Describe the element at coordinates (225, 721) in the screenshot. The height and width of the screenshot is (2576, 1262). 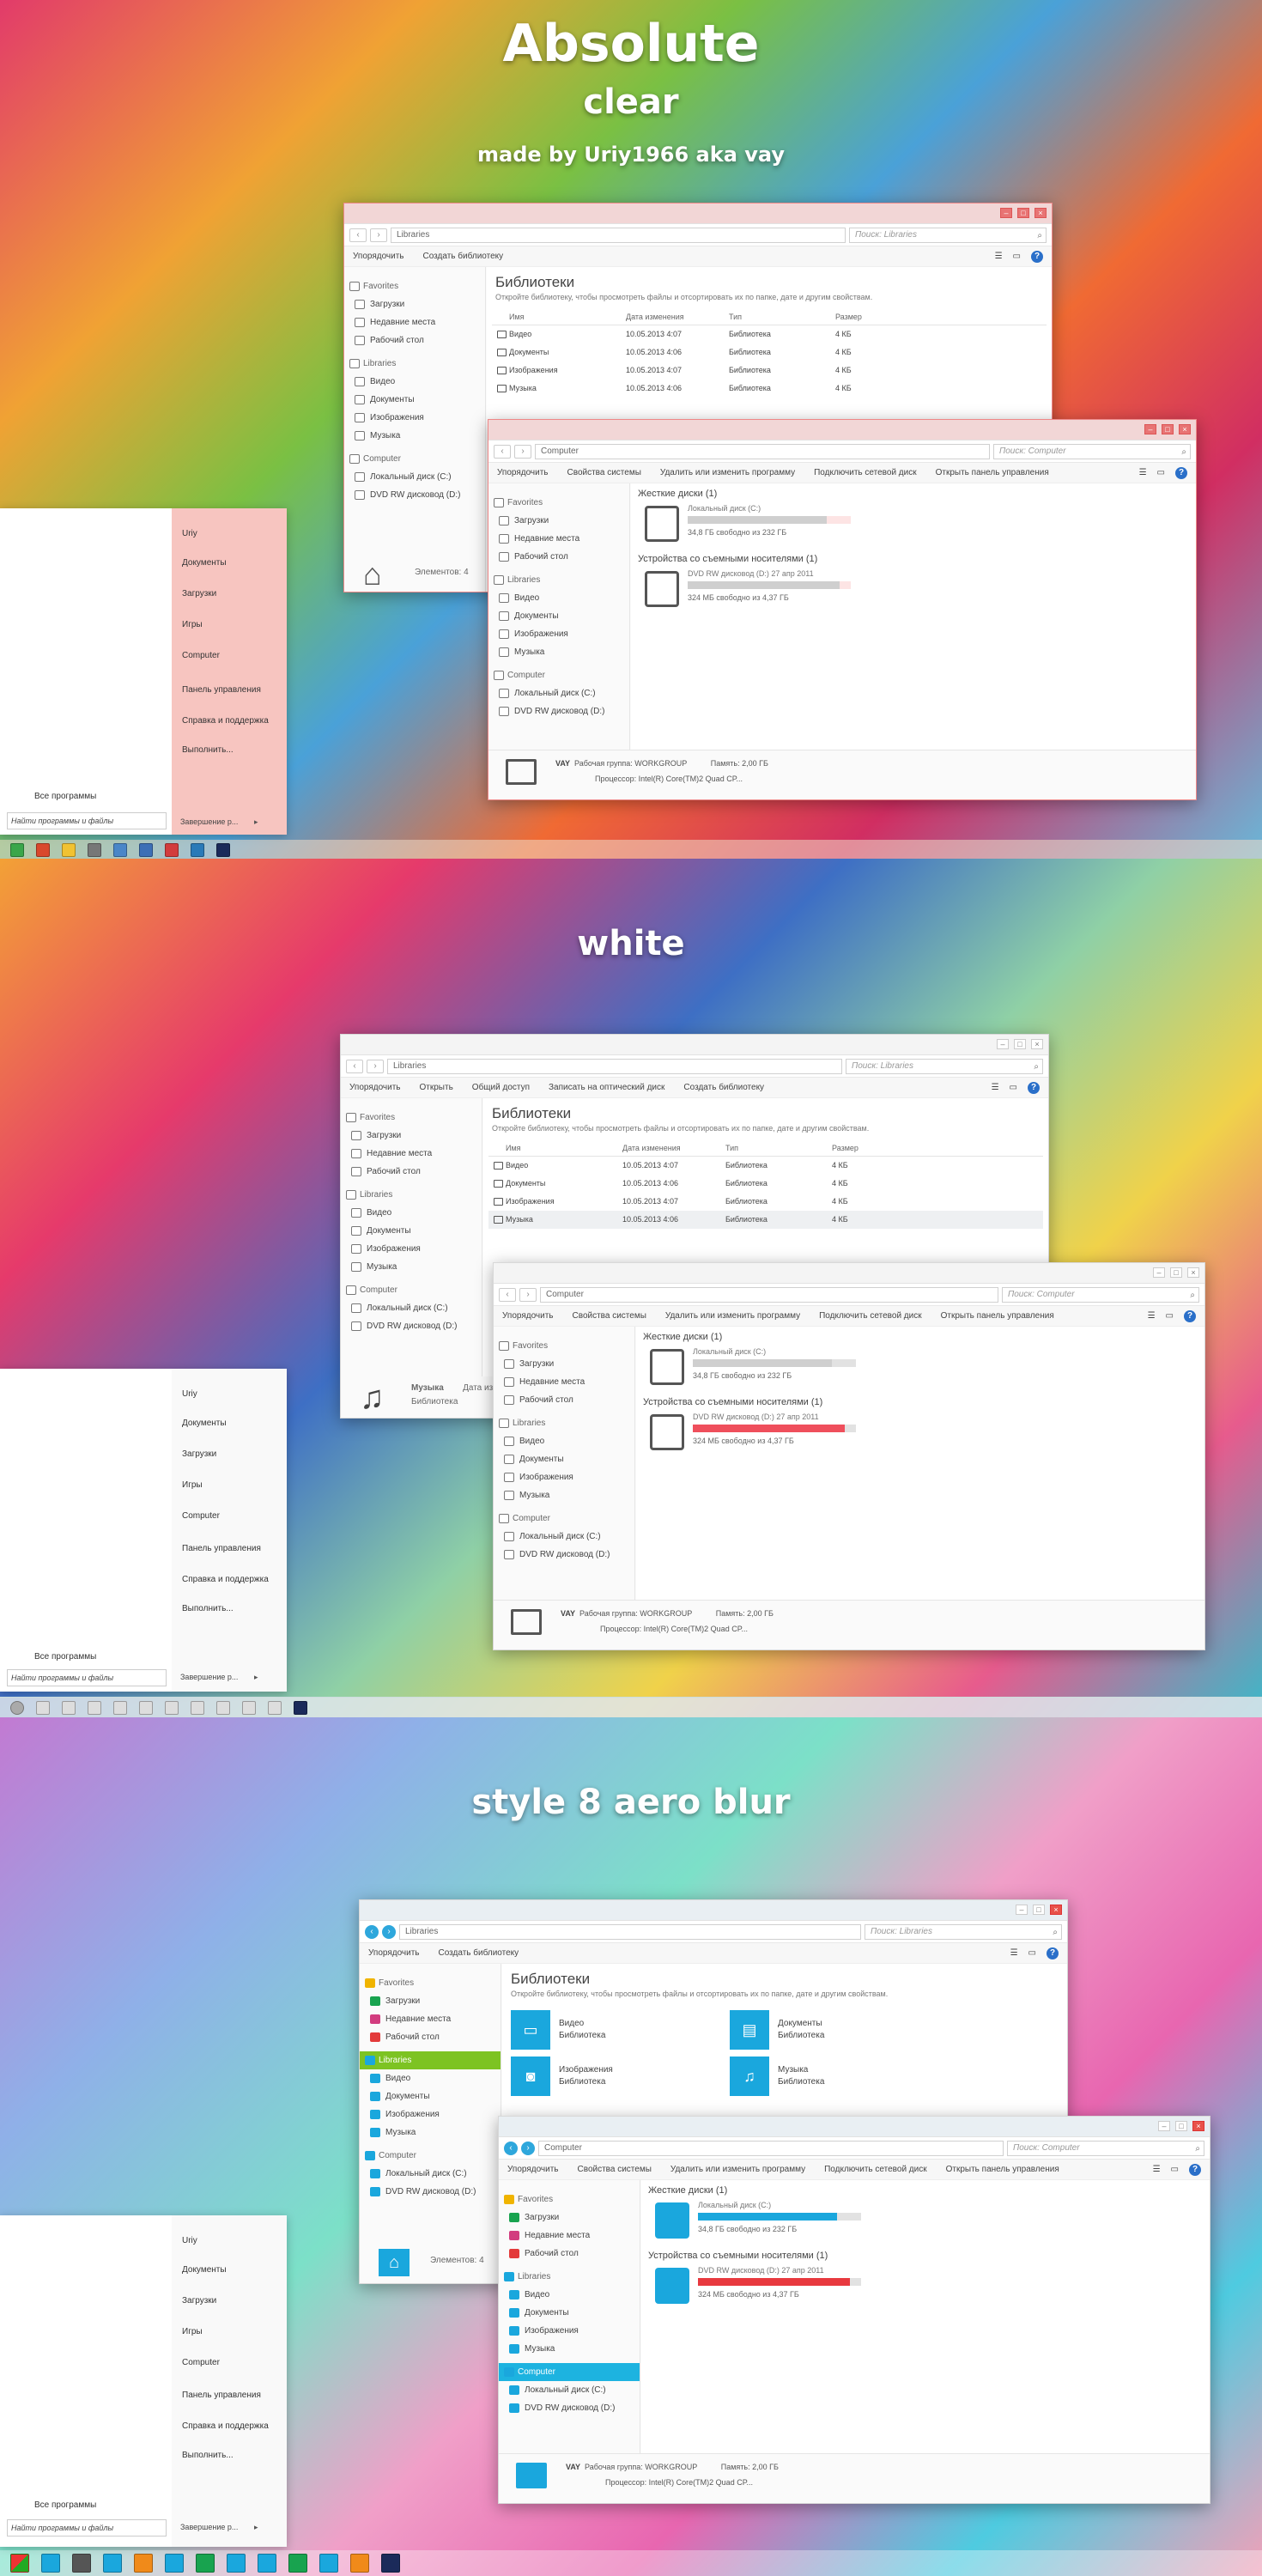
I see `start-item-help: Справка и поддержка` at that location.